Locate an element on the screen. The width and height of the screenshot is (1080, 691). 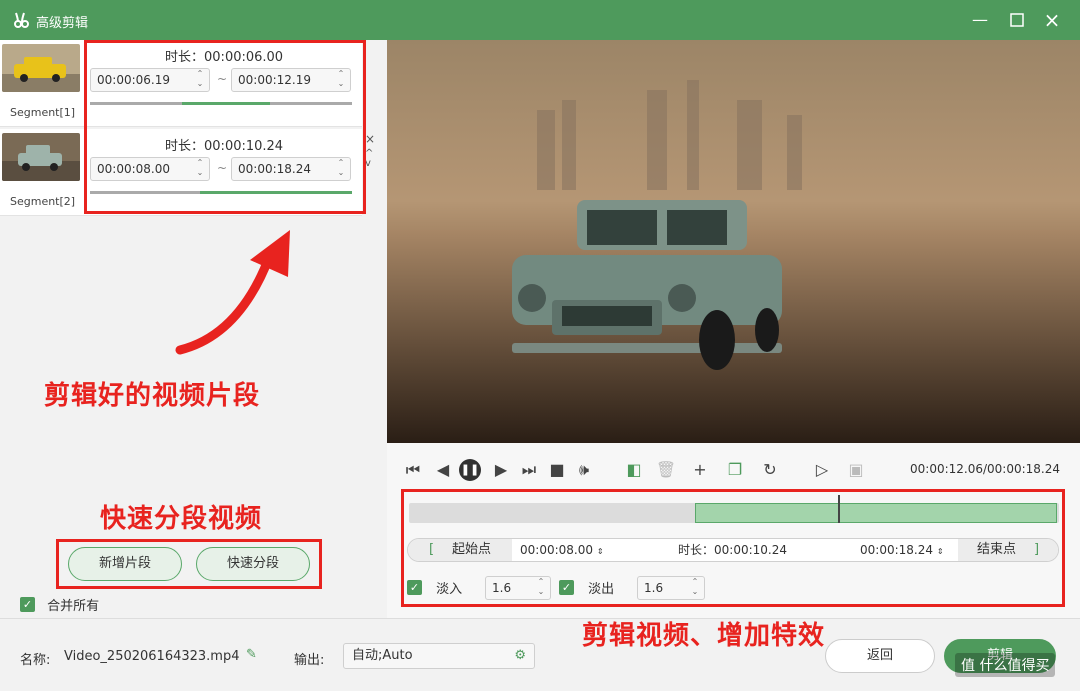
file-name: Video_250206164323.mp4 is located at coordinates (152, 656).